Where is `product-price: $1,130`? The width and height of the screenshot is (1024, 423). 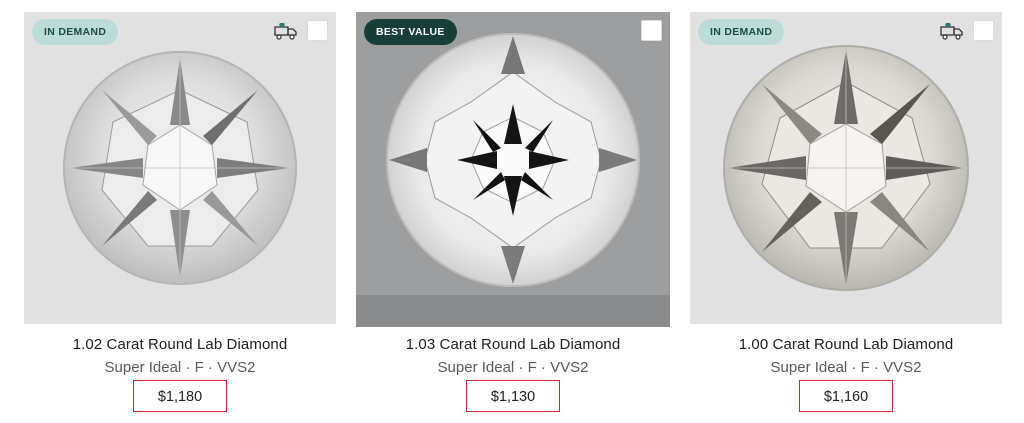
product-price: $1,130 is located at coordinates (513, 396).